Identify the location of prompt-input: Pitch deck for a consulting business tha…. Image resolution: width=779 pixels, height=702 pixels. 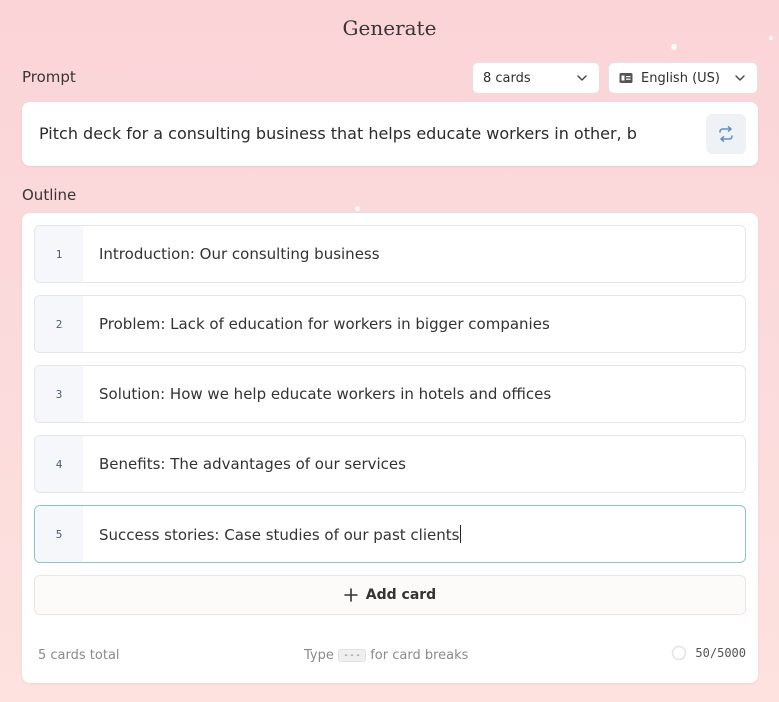
(390, 134).